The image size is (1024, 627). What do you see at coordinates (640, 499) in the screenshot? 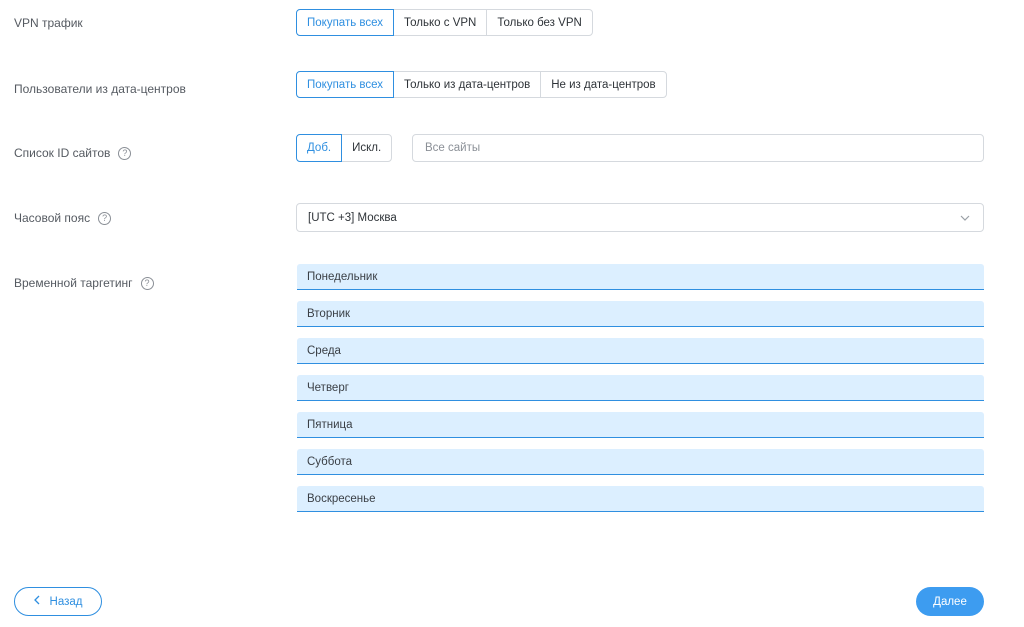
I see `day-row-sunday: Воскресенье` at bounding box center [640, 499].